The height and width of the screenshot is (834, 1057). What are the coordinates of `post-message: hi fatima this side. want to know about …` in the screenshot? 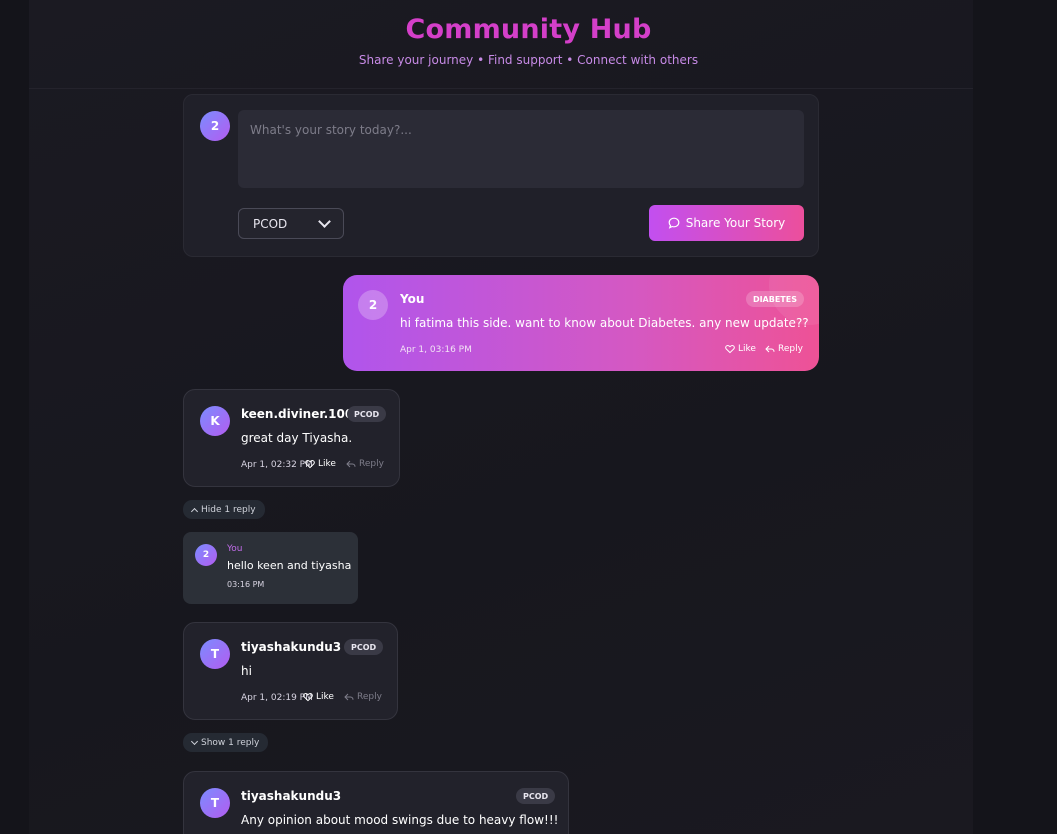 It's located at (604, 323).